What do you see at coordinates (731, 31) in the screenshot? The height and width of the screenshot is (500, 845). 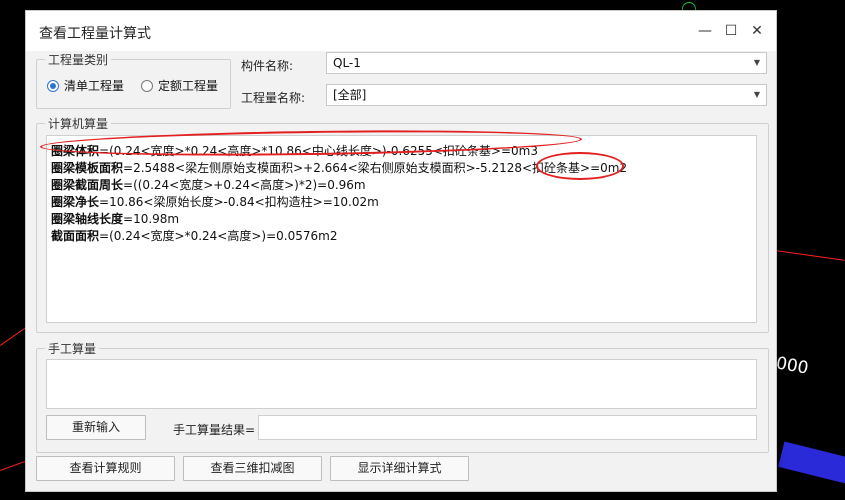 I see `maximize-button: ☐` at bounding box center [731, 31].